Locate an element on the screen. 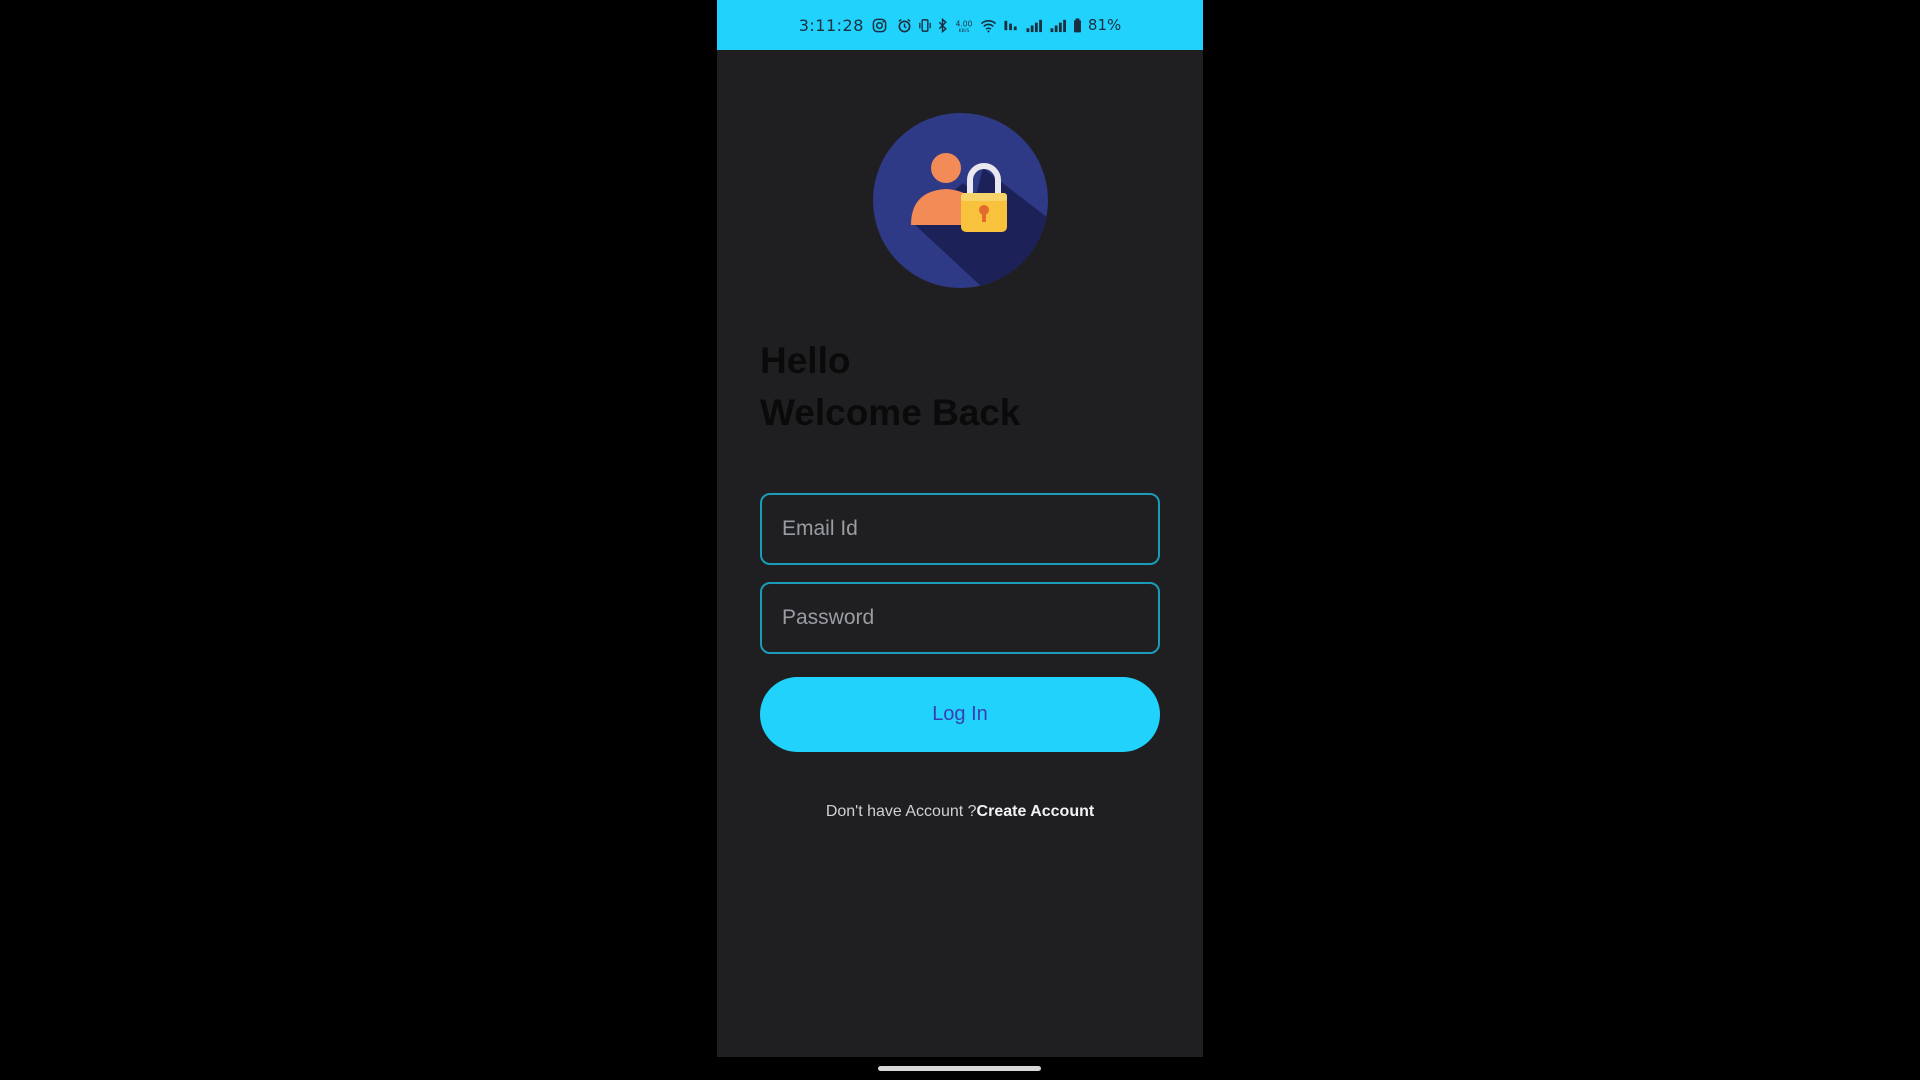  volte-icon is located at coordinates (1011, 25).